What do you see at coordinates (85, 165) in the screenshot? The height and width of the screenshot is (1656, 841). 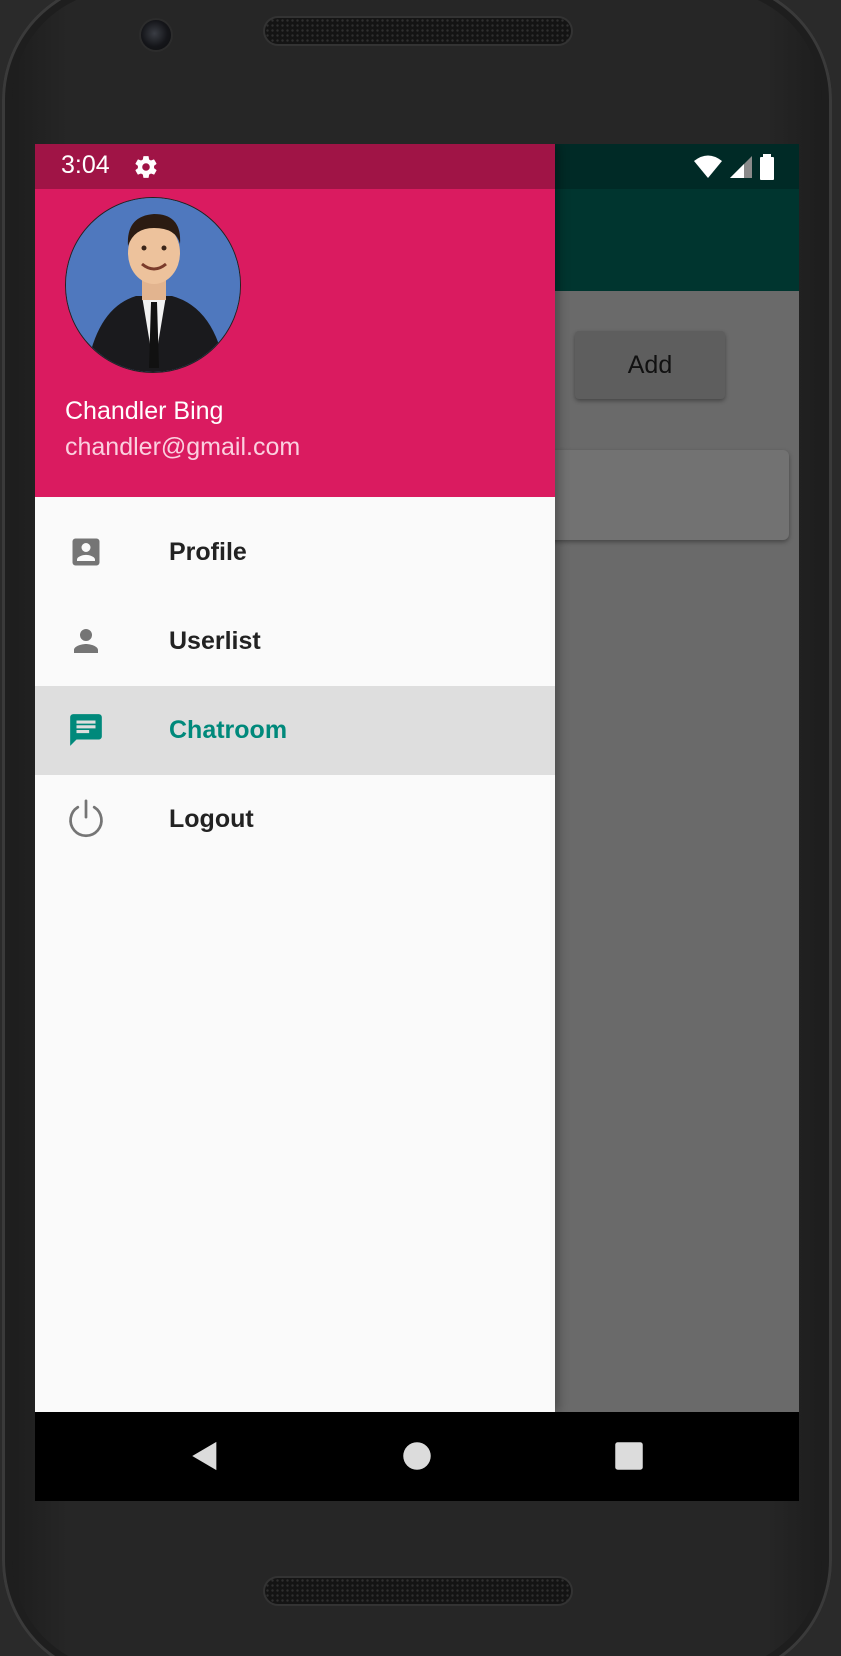 I see `status-time: 3:04` at bounding box center [85, 165].